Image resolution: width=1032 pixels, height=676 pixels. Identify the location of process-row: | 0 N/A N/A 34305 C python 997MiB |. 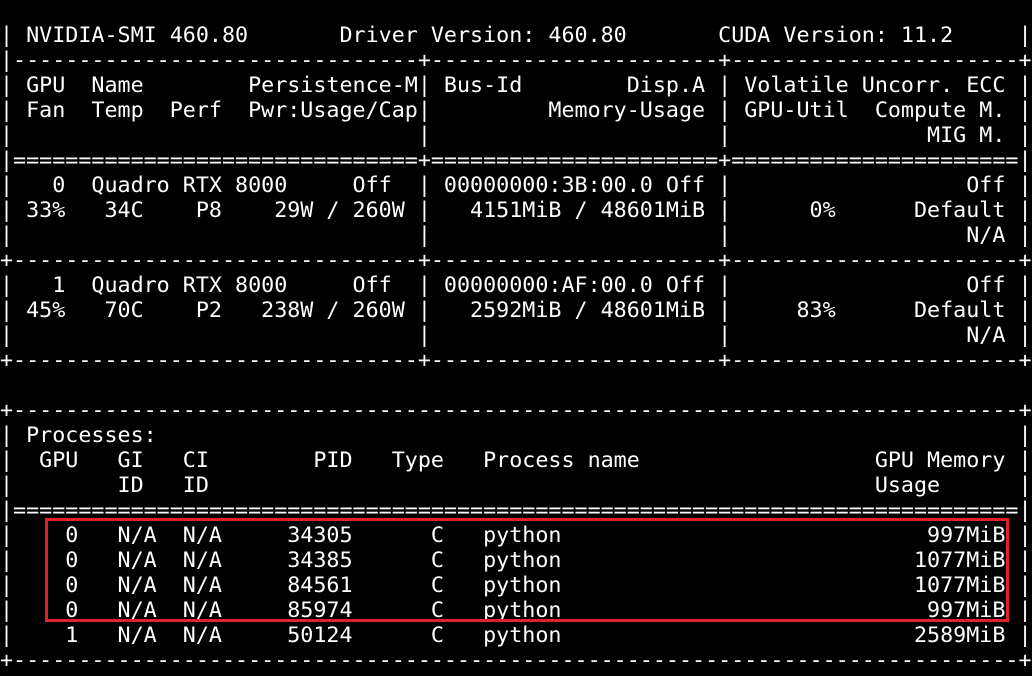
(516, 535).